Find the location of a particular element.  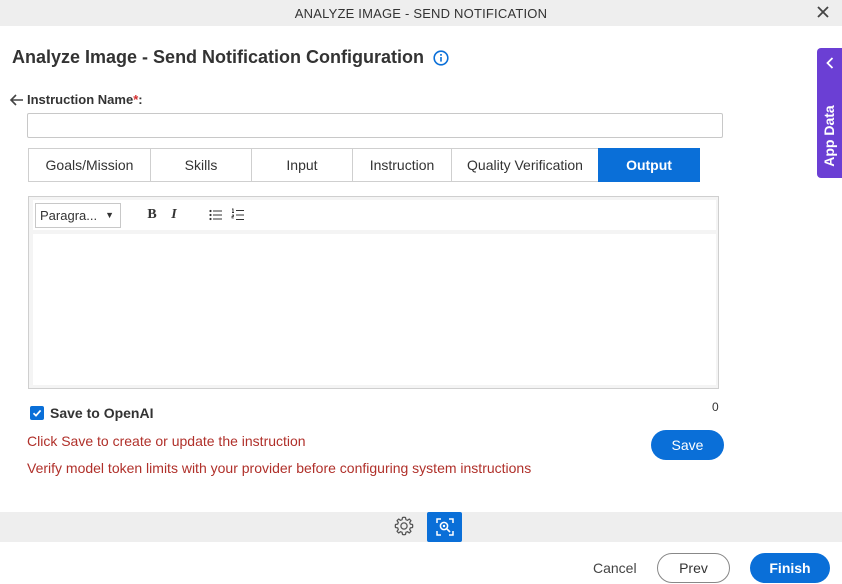

tab-label: Output is located at coordinates (649, 165).